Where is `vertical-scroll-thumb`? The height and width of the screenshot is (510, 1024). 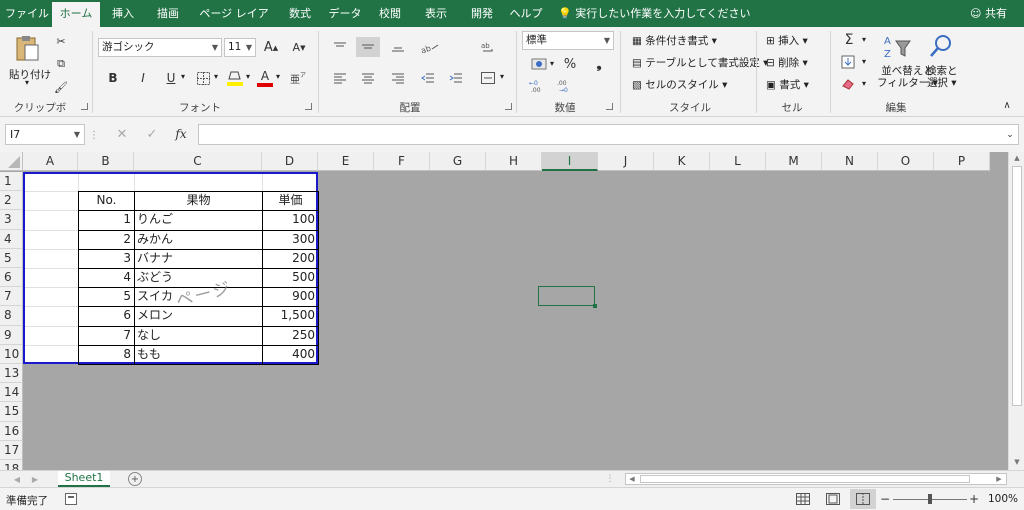
vertical-scroll-thumb is located at coordinates (1017, 286).